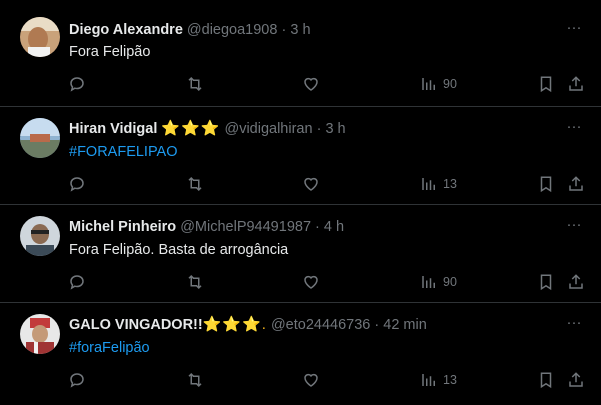 The height and width of the screenshot is (405, 601). Describe the element at coordinates (234, 324) in the screenshot. I see `name-stars: ⭐⭐⭐.` at that location.